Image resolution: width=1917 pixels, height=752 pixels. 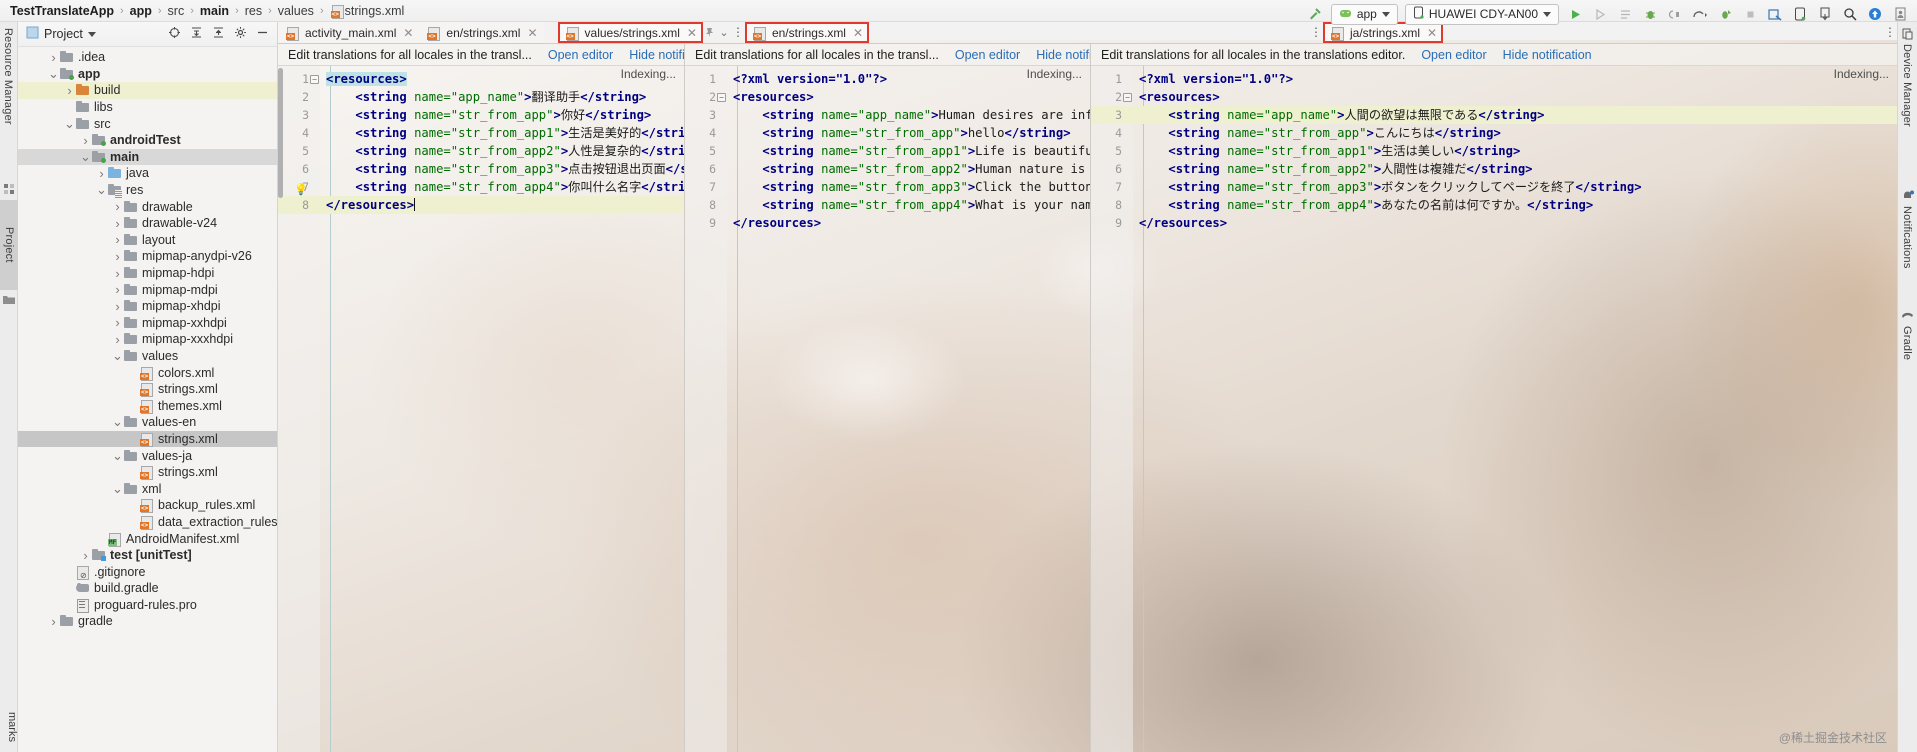 I want to click on tree-item-mipmap-xhdpi: › mipmap-xhdpi, so click(x=147, y=306).